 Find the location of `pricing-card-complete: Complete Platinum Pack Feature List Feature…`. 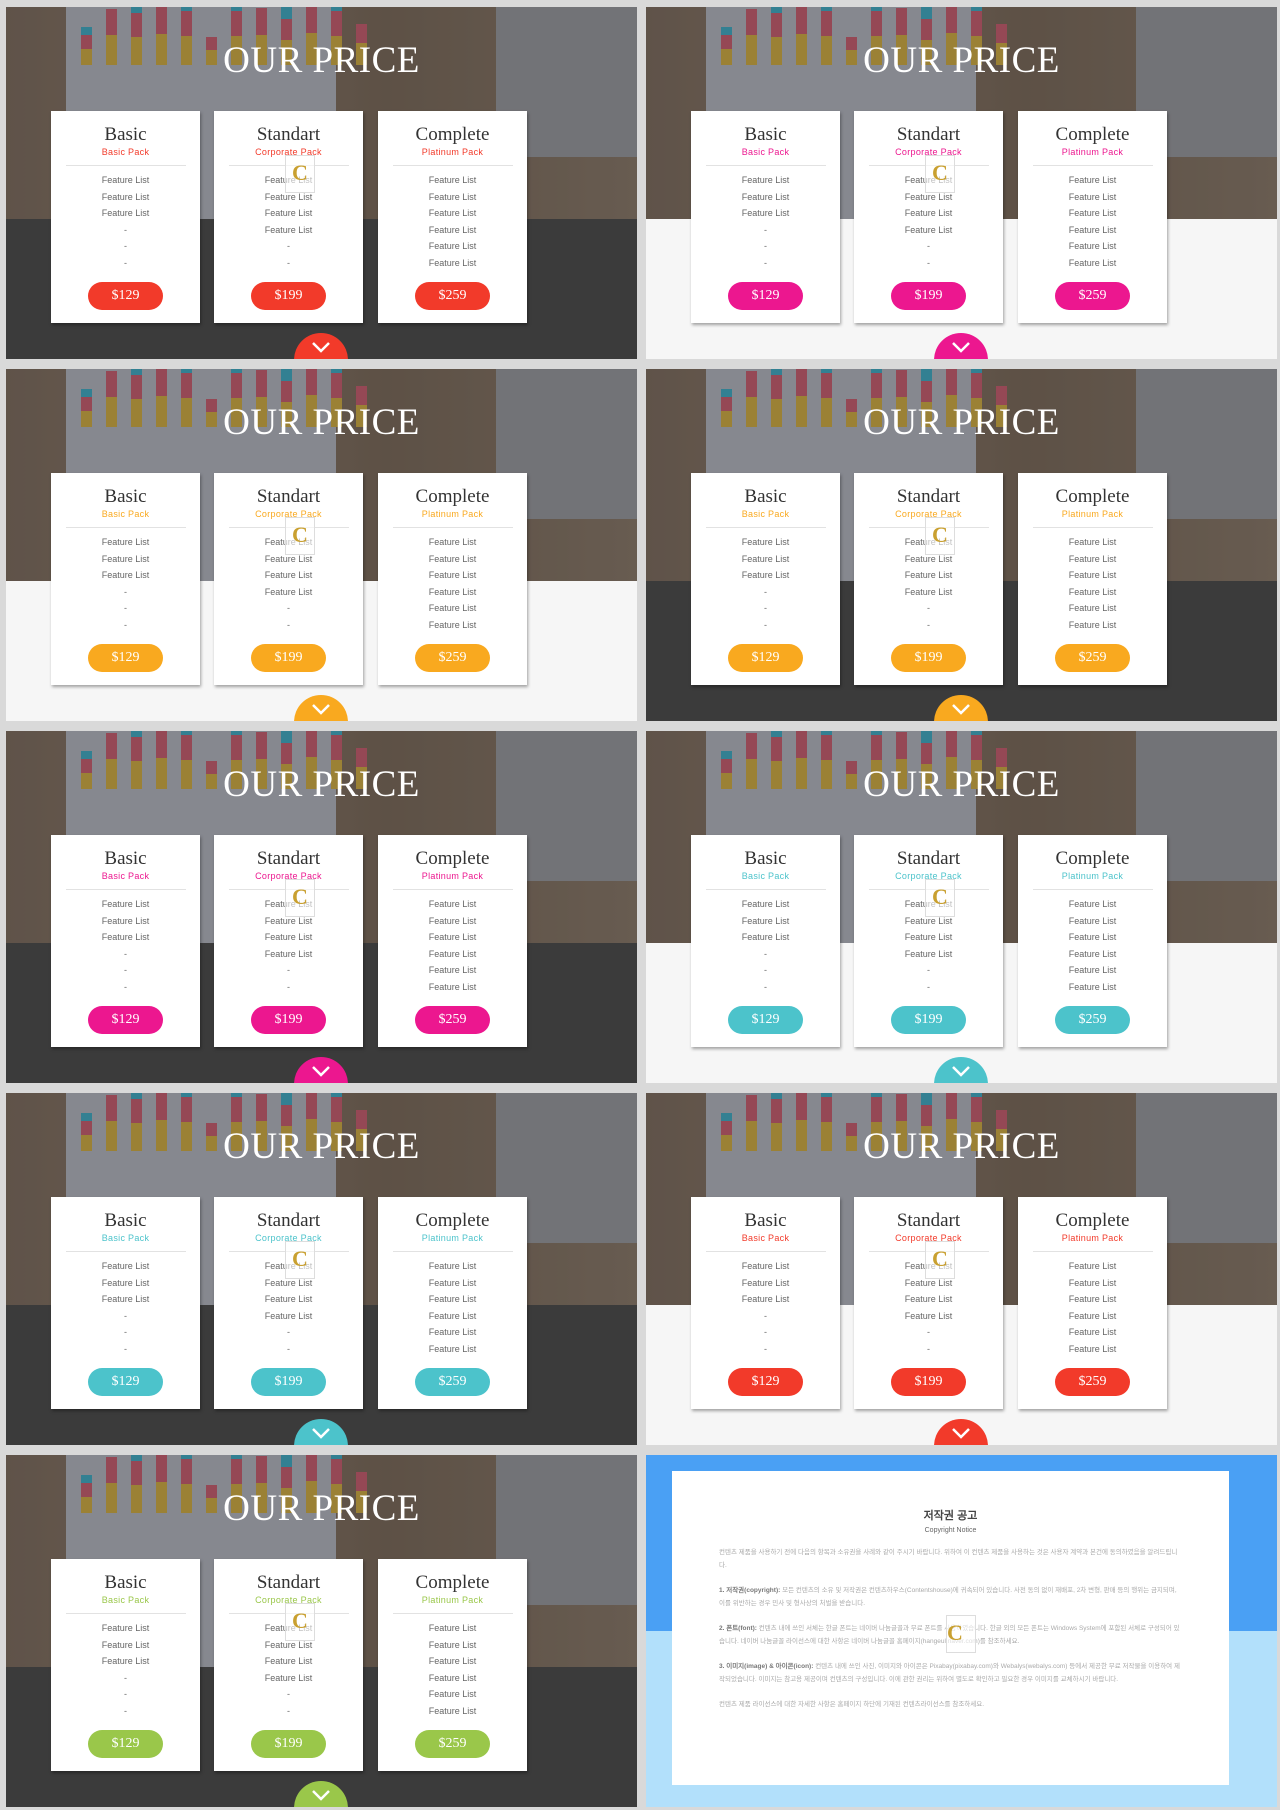

pricing-card-complete: Complete Platinum Pack Feature List Feature… is located at coordinates (452, 1303).